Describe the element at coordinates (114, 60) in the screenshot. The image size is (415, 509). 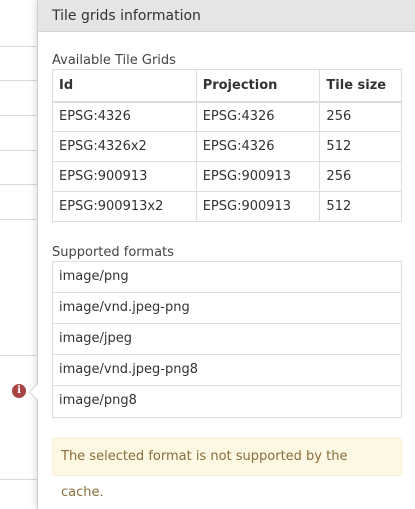
I see `grids-section-title: Available Tile Grids` at that location.